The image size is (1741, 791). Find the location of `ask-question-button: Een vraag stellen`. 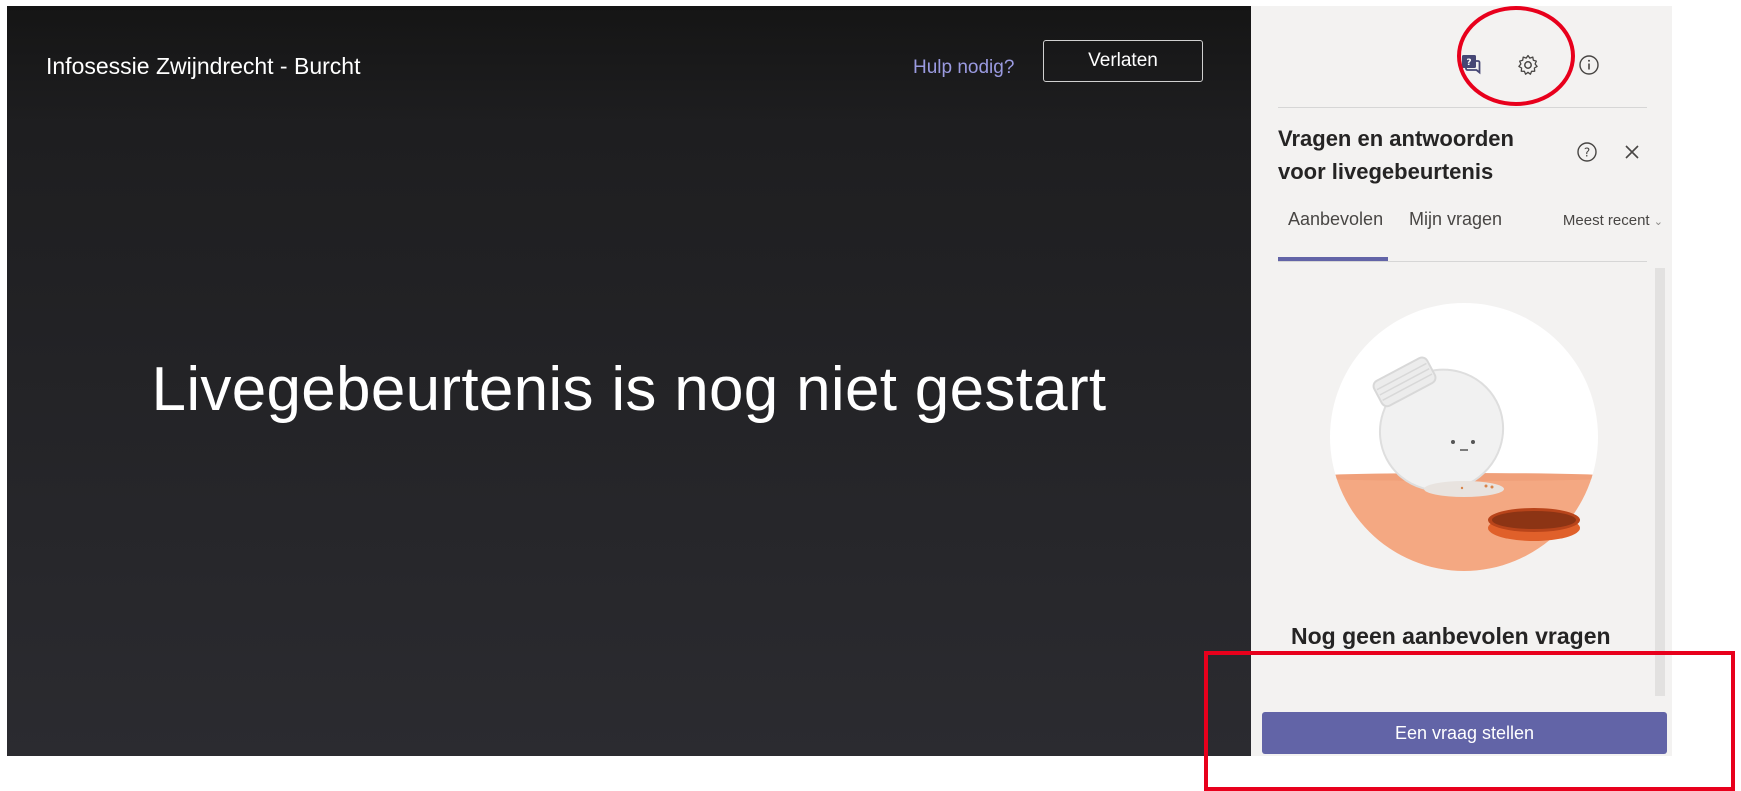

ask-question-button: Een vraag stellen is located at coordinates (1464, 733).